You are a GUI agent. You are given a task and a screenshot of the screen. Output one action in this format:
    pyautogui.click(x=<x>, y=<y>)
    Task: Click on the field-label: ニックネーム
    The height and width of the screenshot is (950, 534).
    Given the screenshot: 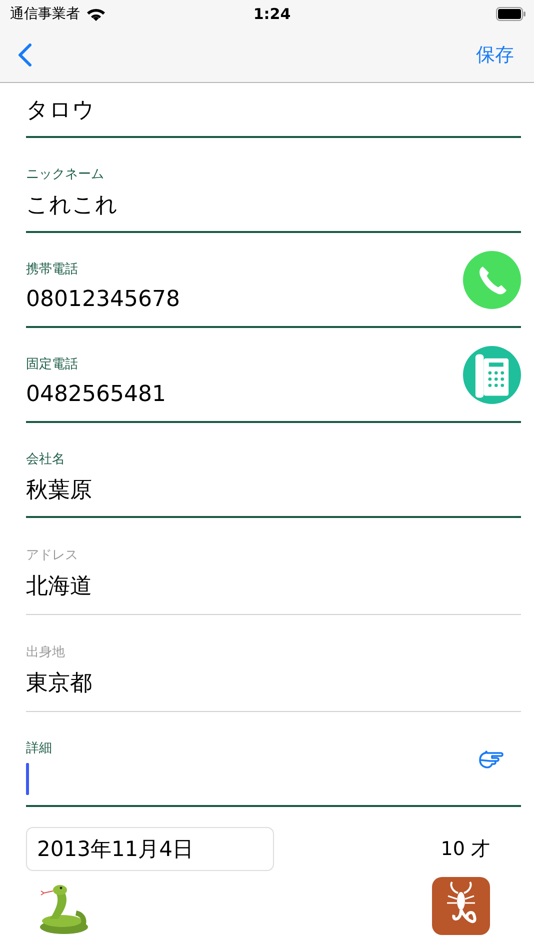 What is the action you would take?
    pyautogui.click(x=65, y=175)
    